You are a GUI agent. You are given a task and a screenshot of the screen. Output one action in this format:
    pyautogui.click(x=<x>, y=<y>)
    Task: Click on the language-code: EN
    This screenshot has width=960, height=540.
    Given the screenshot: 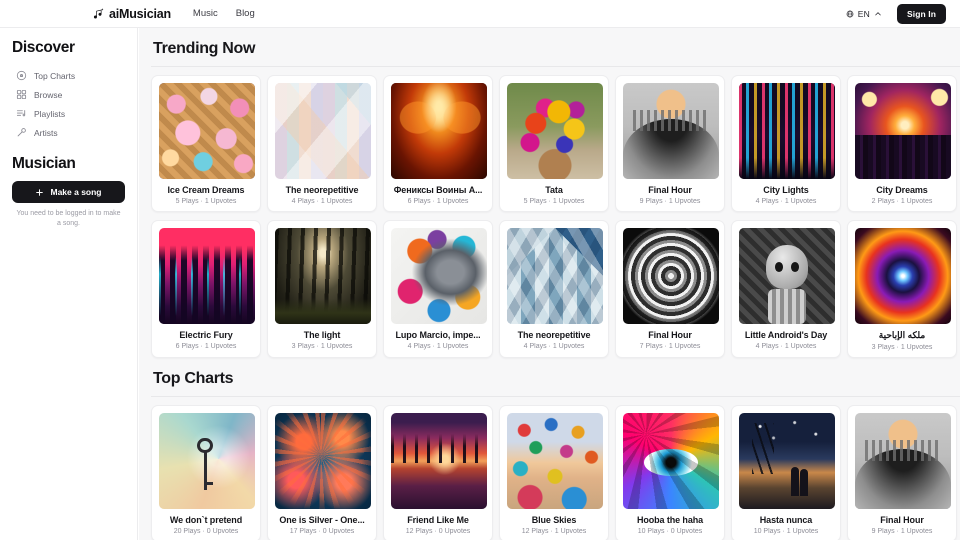 What is the action you would take?
    pyautogui.click(x=863, y=13)
    